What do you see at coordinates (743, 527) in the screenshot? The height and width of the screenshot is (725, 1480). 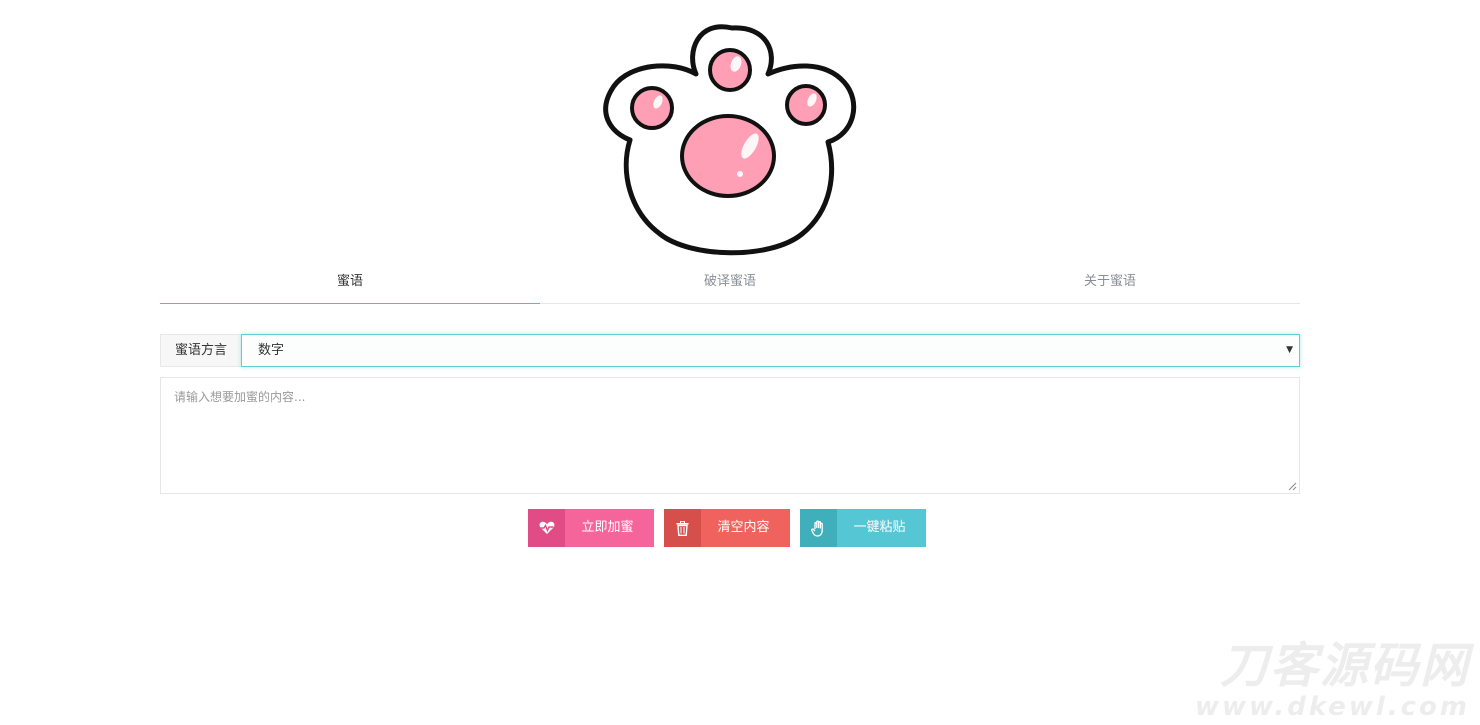 I see `clear-button-label: 清空内容` at bounding box center [743, 527].